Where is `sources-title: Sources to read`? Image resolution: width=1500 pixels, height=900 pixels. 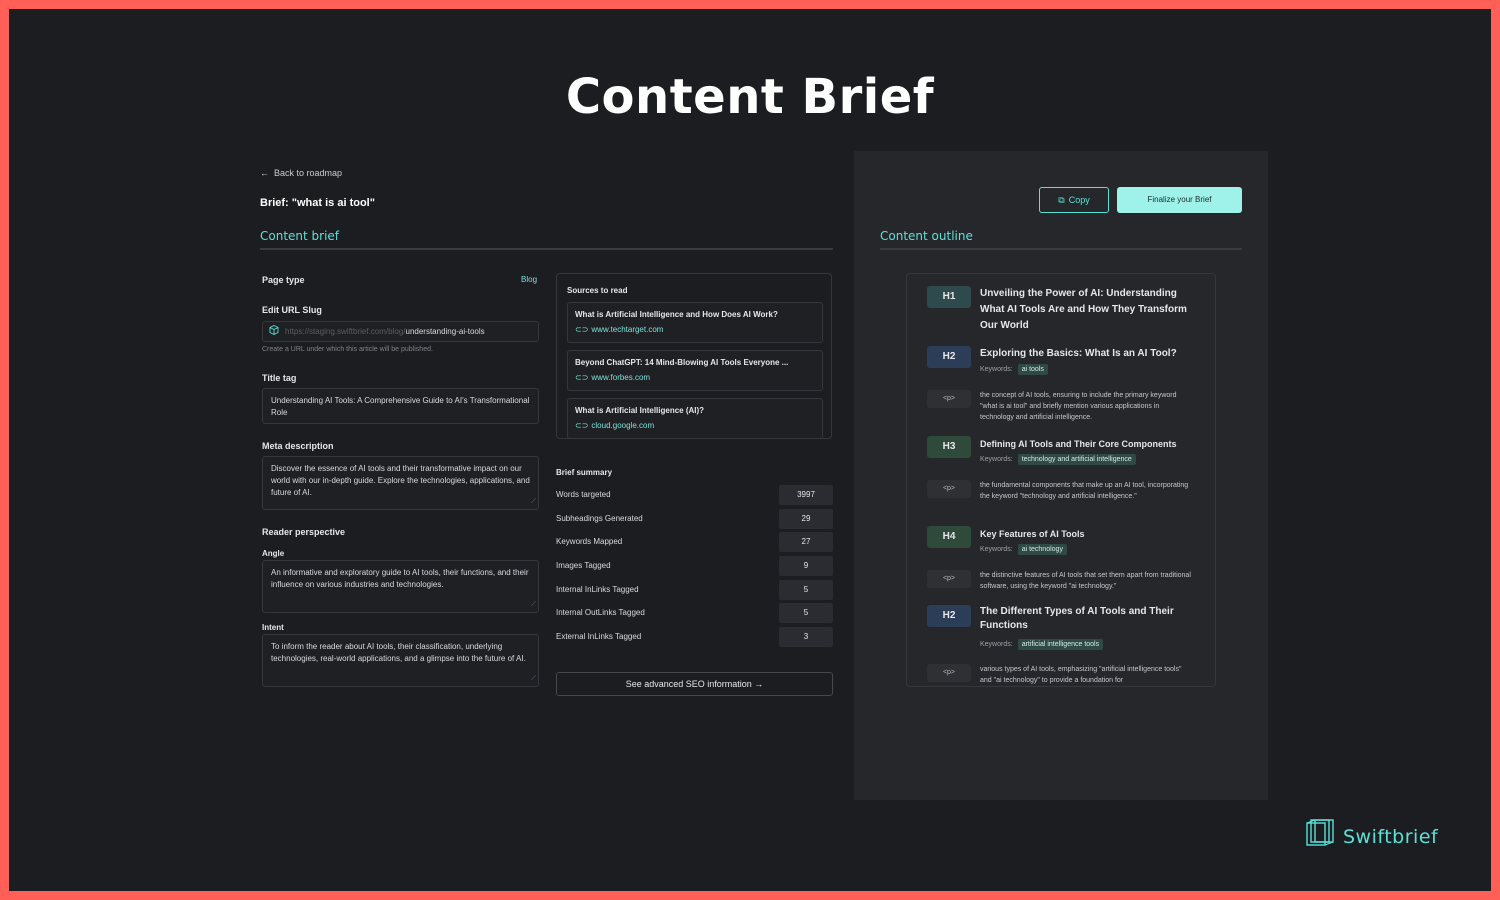 sources-title: Sources to read is located at coordinates (597, 290).